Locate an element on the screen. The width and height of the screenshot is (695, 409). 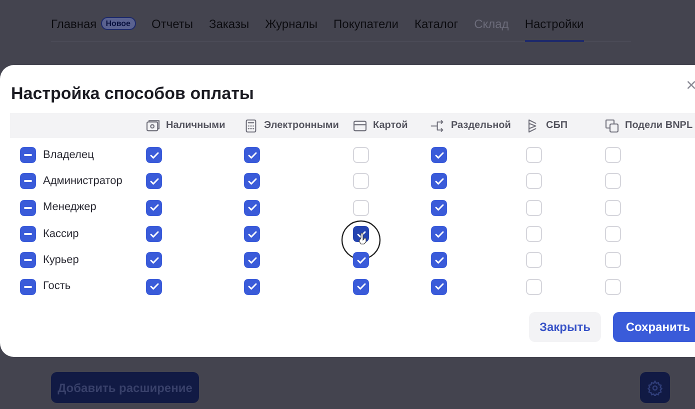
copy-icon is located at coordinates (612, 126).